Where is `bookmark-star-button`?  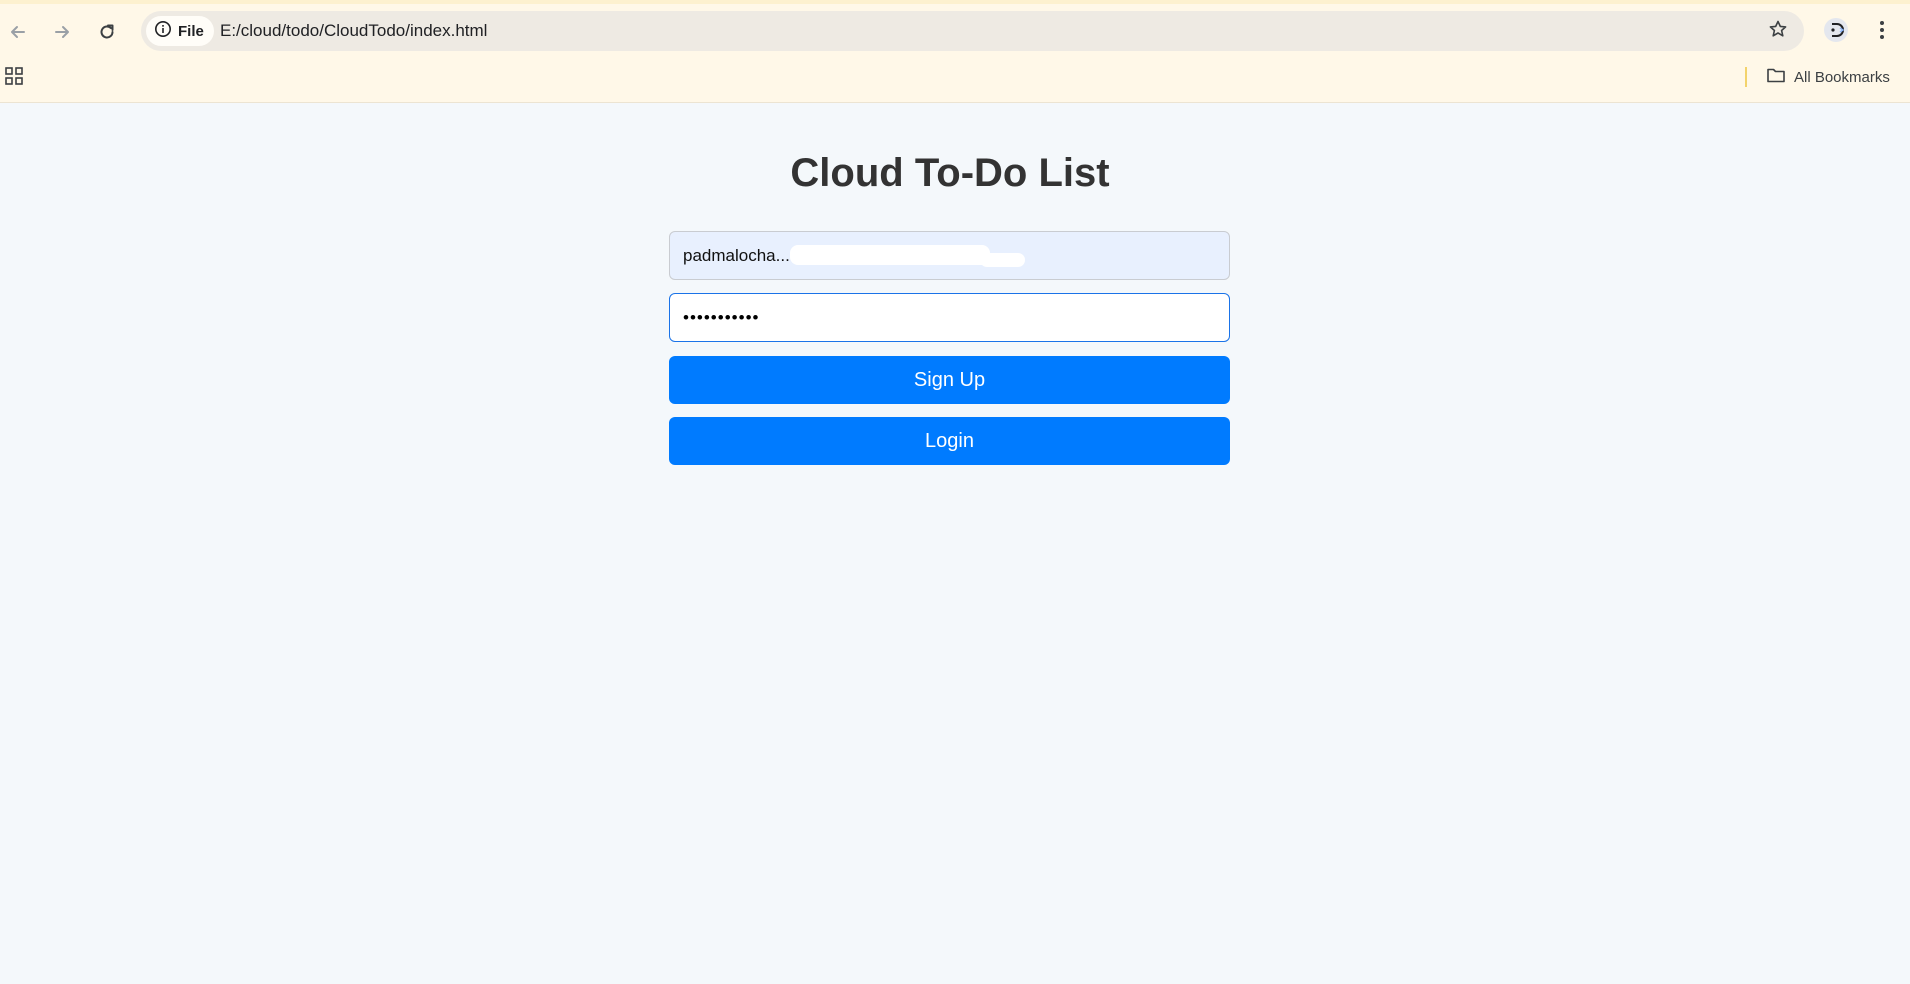
bookmark-star-button is located at coordinates (1778, 31).